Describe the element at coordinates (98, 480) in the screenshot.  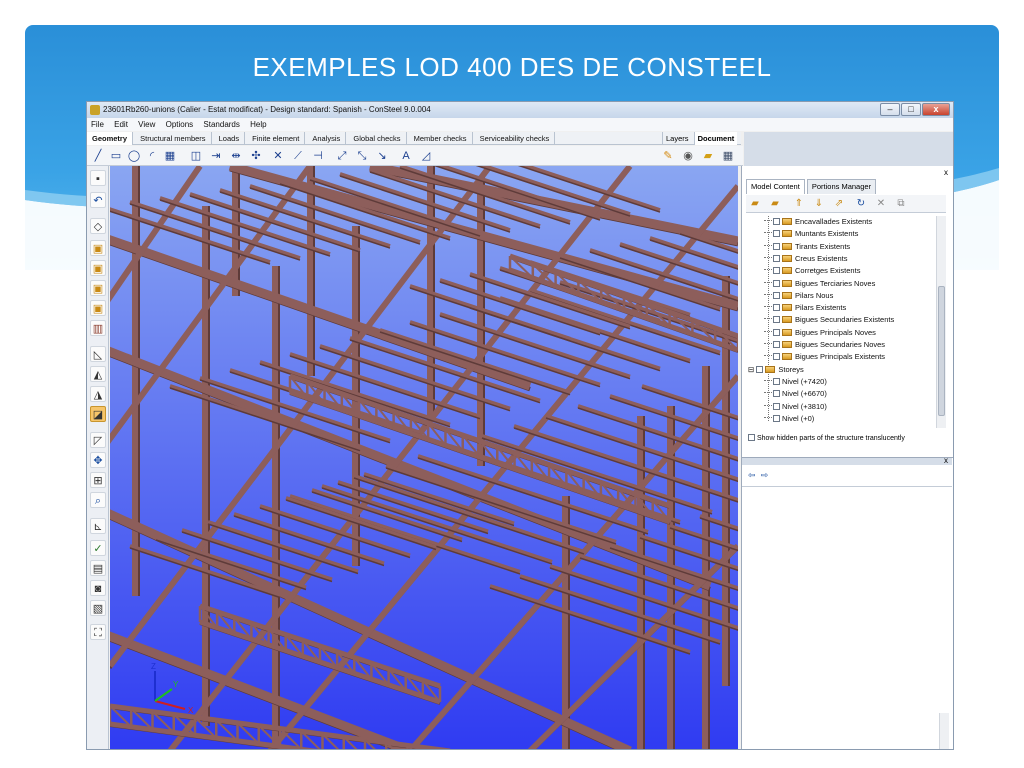
I see `zoom-window-icon: ⊞` at that location.